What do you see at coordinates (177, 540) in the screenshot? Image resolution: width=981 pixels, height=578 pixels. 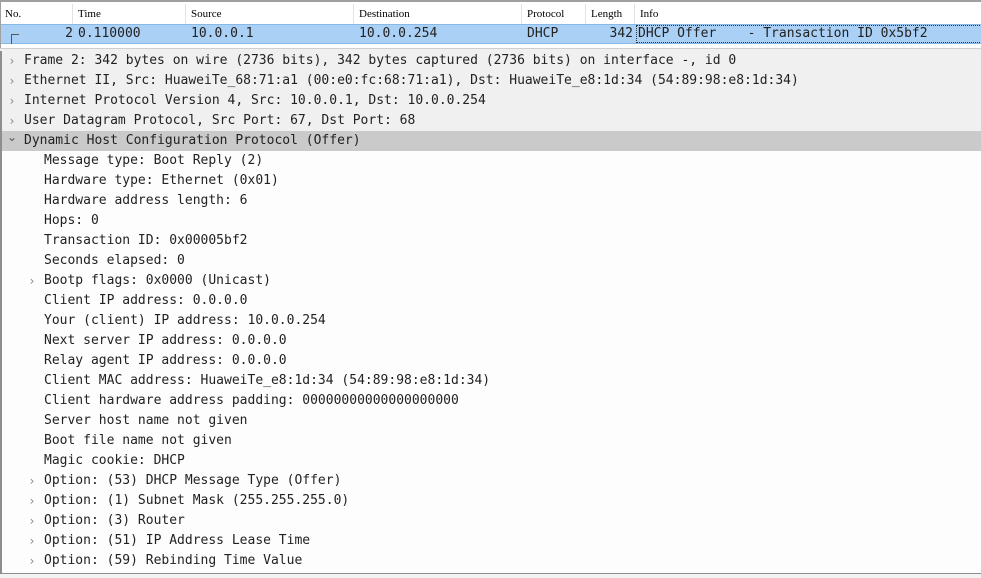 I see `tree-item-label: Option: (51) IP Address Lease Time` at bounding box center [177, 540].